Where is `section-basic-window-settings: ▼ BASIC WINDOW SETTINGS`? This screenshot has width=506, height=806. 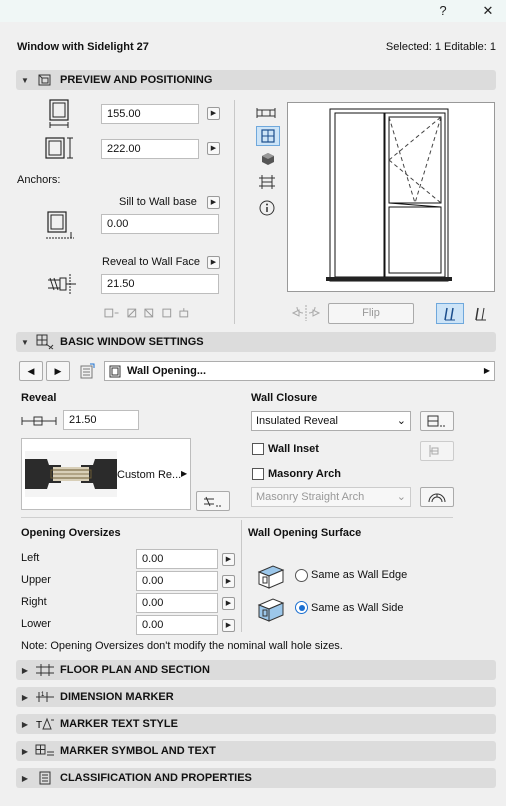 section-basic-window-settings: ▼ BASIC WINDOW SETTINGS is located at coordinates (256, 342).